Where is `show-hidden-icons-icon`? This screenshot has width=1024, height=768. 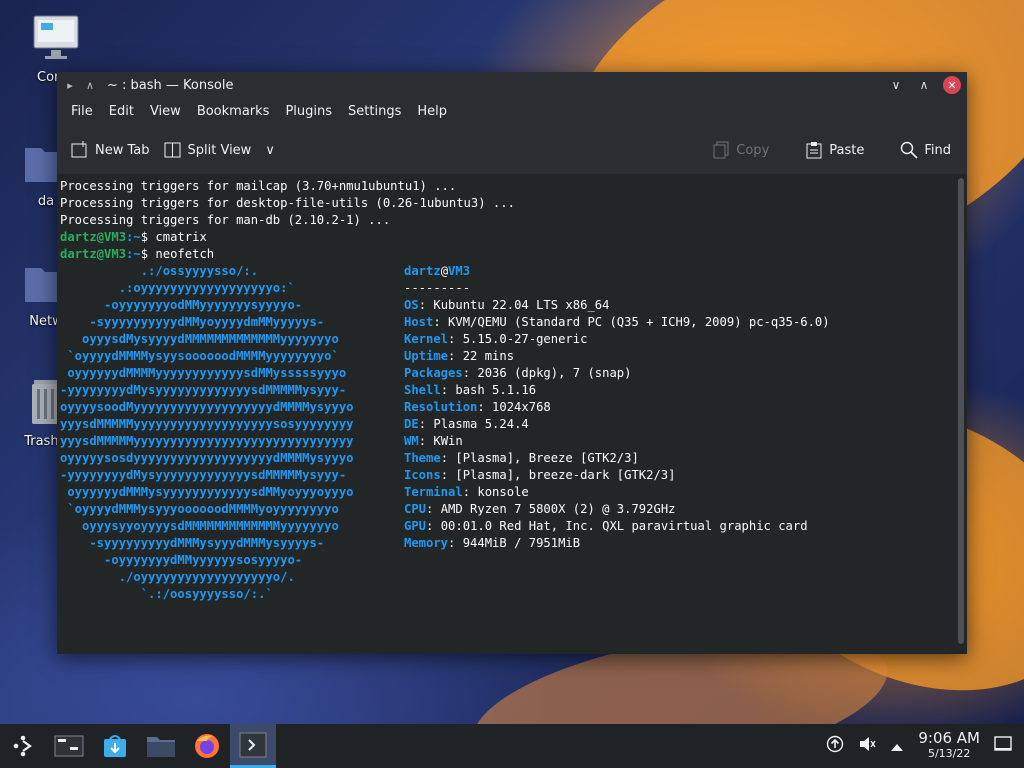
show-hidden-icons-icon is located at coordinates (897, 746).